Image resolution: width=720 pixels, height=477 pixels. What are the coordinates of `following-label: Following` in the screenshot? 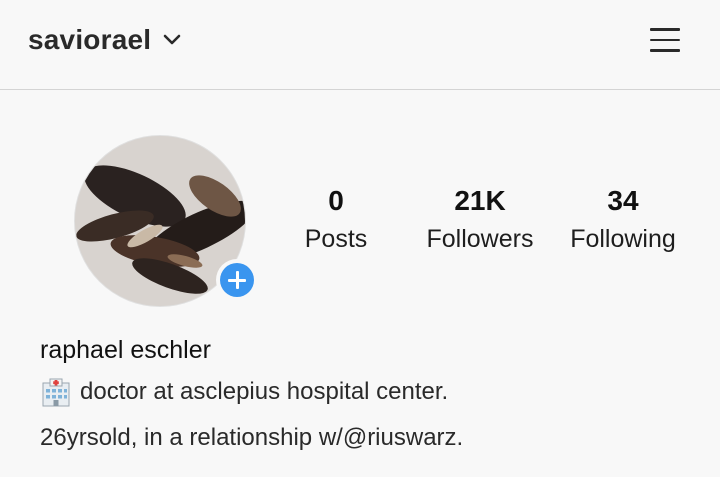 It's located at (623, 239).